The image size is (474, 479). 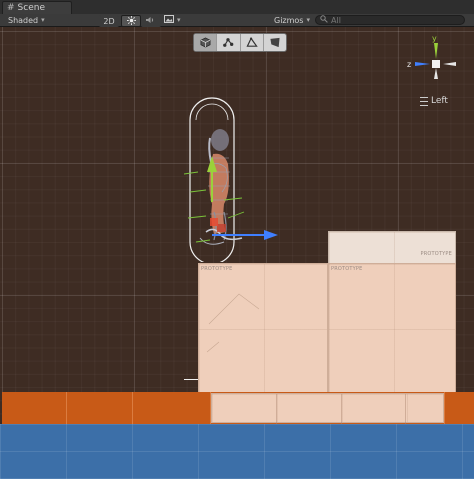 I want to click on gizmo-z-cone, so click(x=422, y=64).